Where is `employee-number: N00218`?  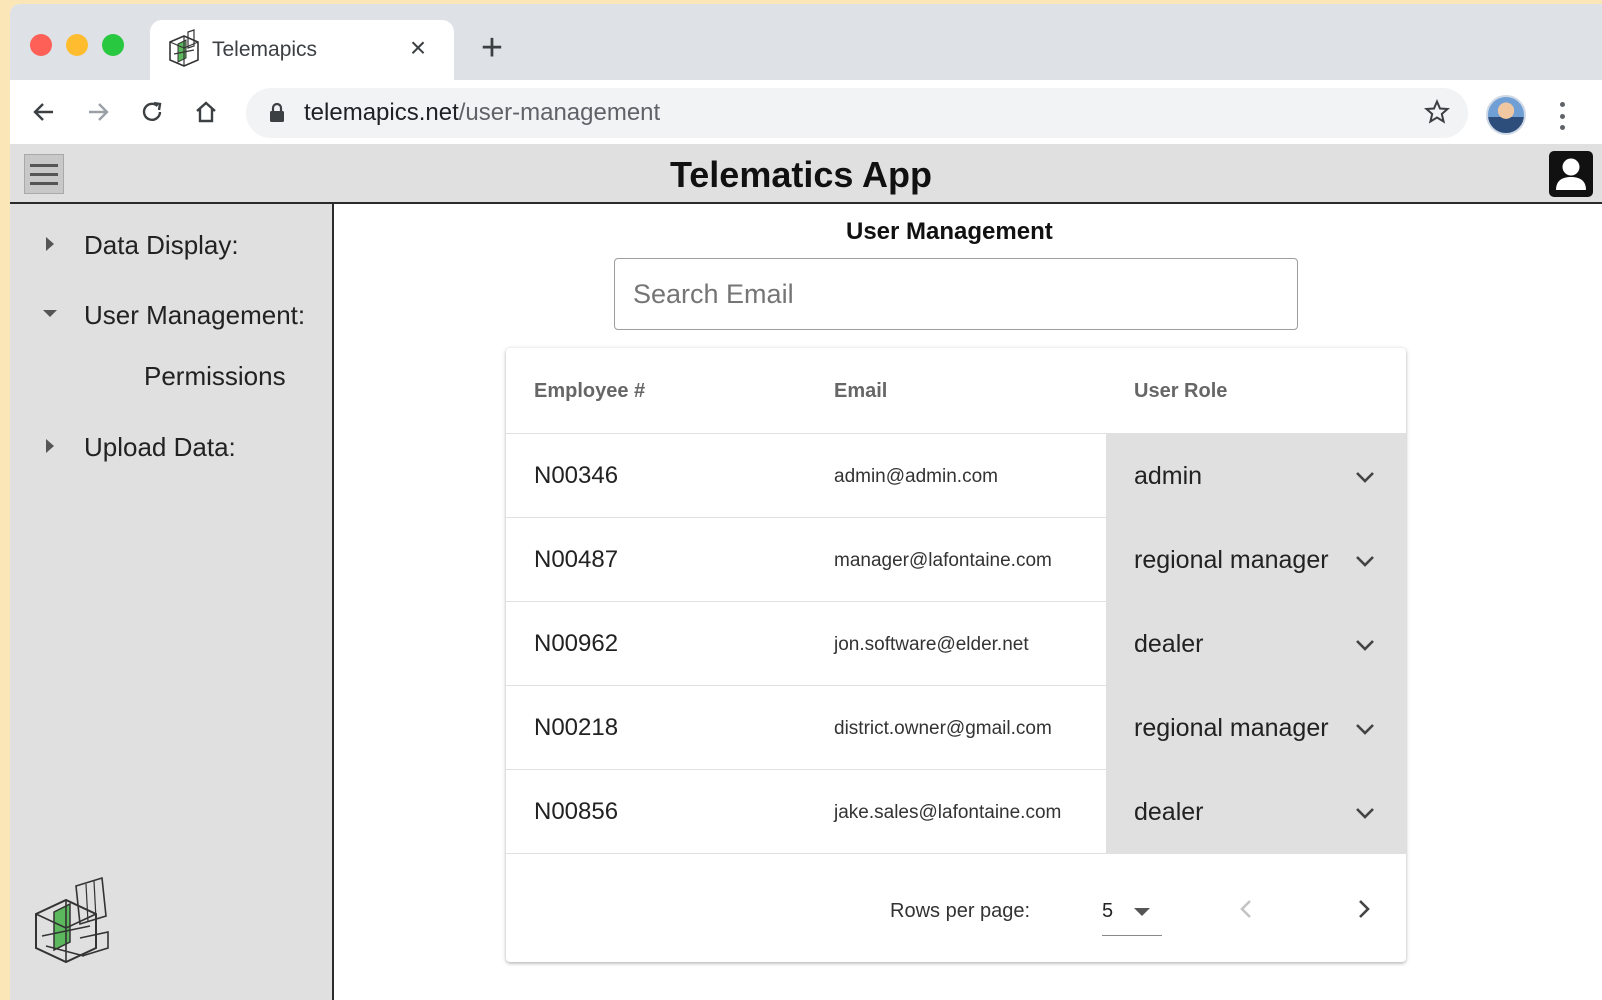
employee-number: N00218 is located at coordinates (576, 727).